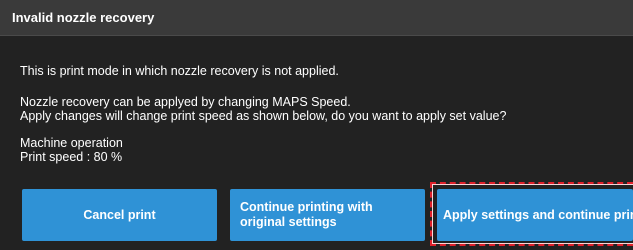  Describe the element at coordinates (119, 215) in the screenshot. I see `cancel-print-button: Cancel print` at that location.